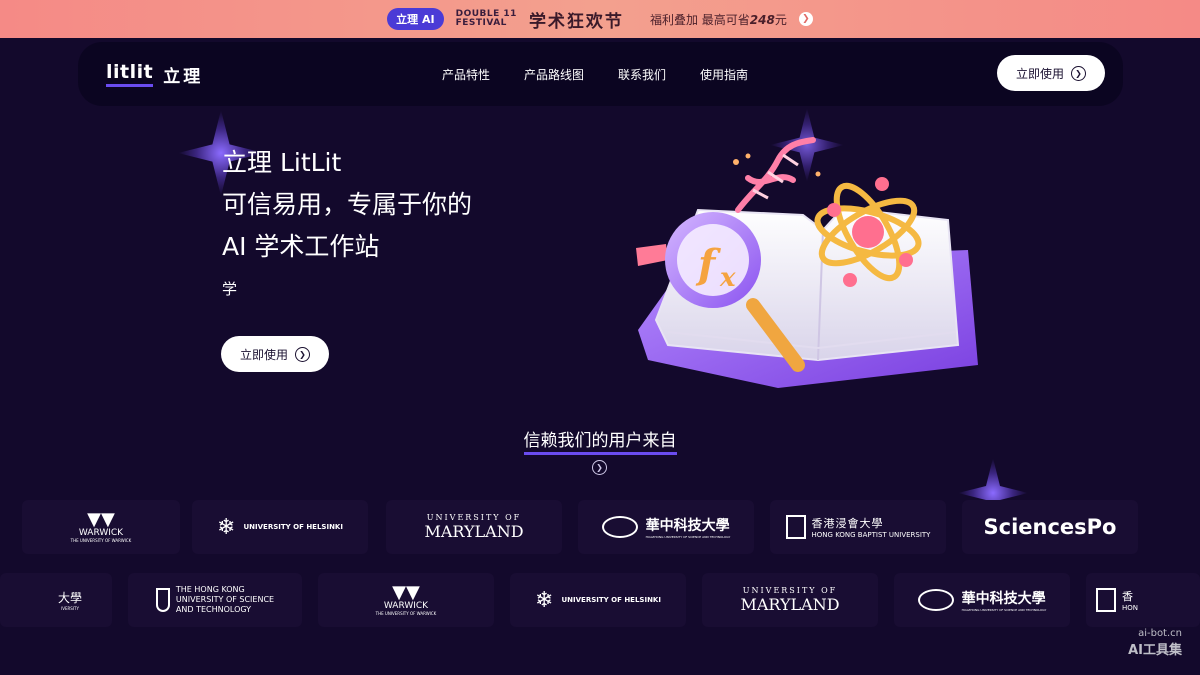 The width and height of the screenshot is (1200, 675). I want to click on logo-card-partial-left: 大學 IVERSITY, so click(56, 600).